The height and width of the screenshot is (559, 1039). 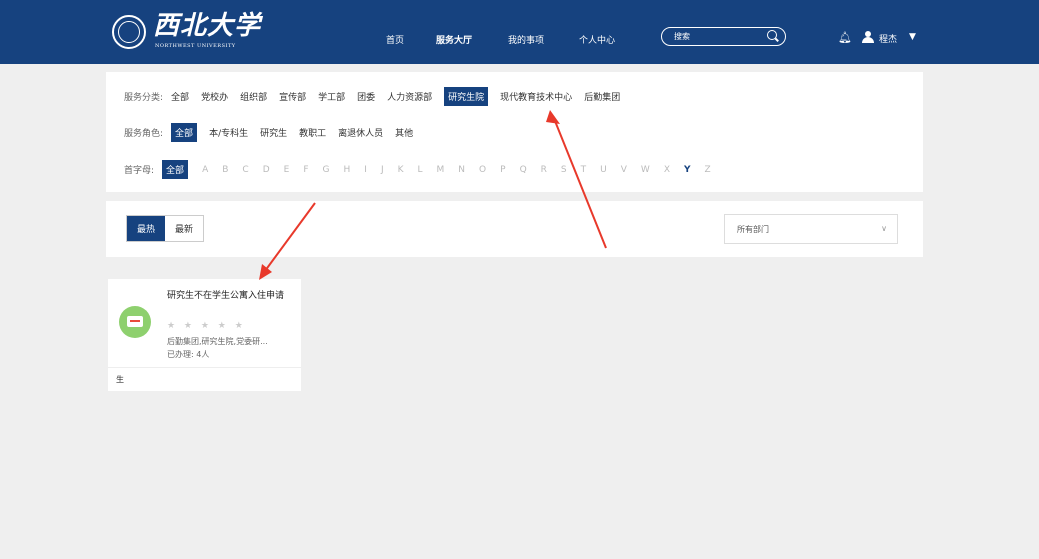 I want to click on category-all: 全部, so click(x=180, y=96).